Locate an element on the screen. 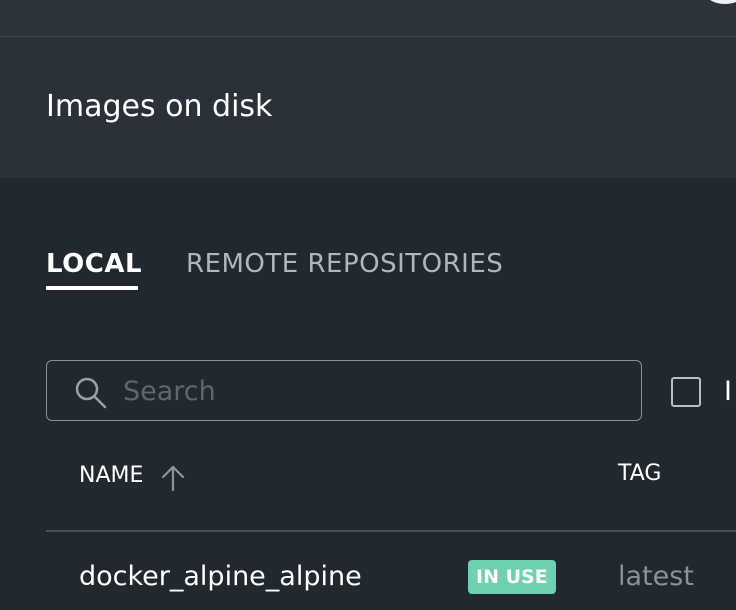 The image size is (736, 610). top-bar is located at coordinates (368, 18).